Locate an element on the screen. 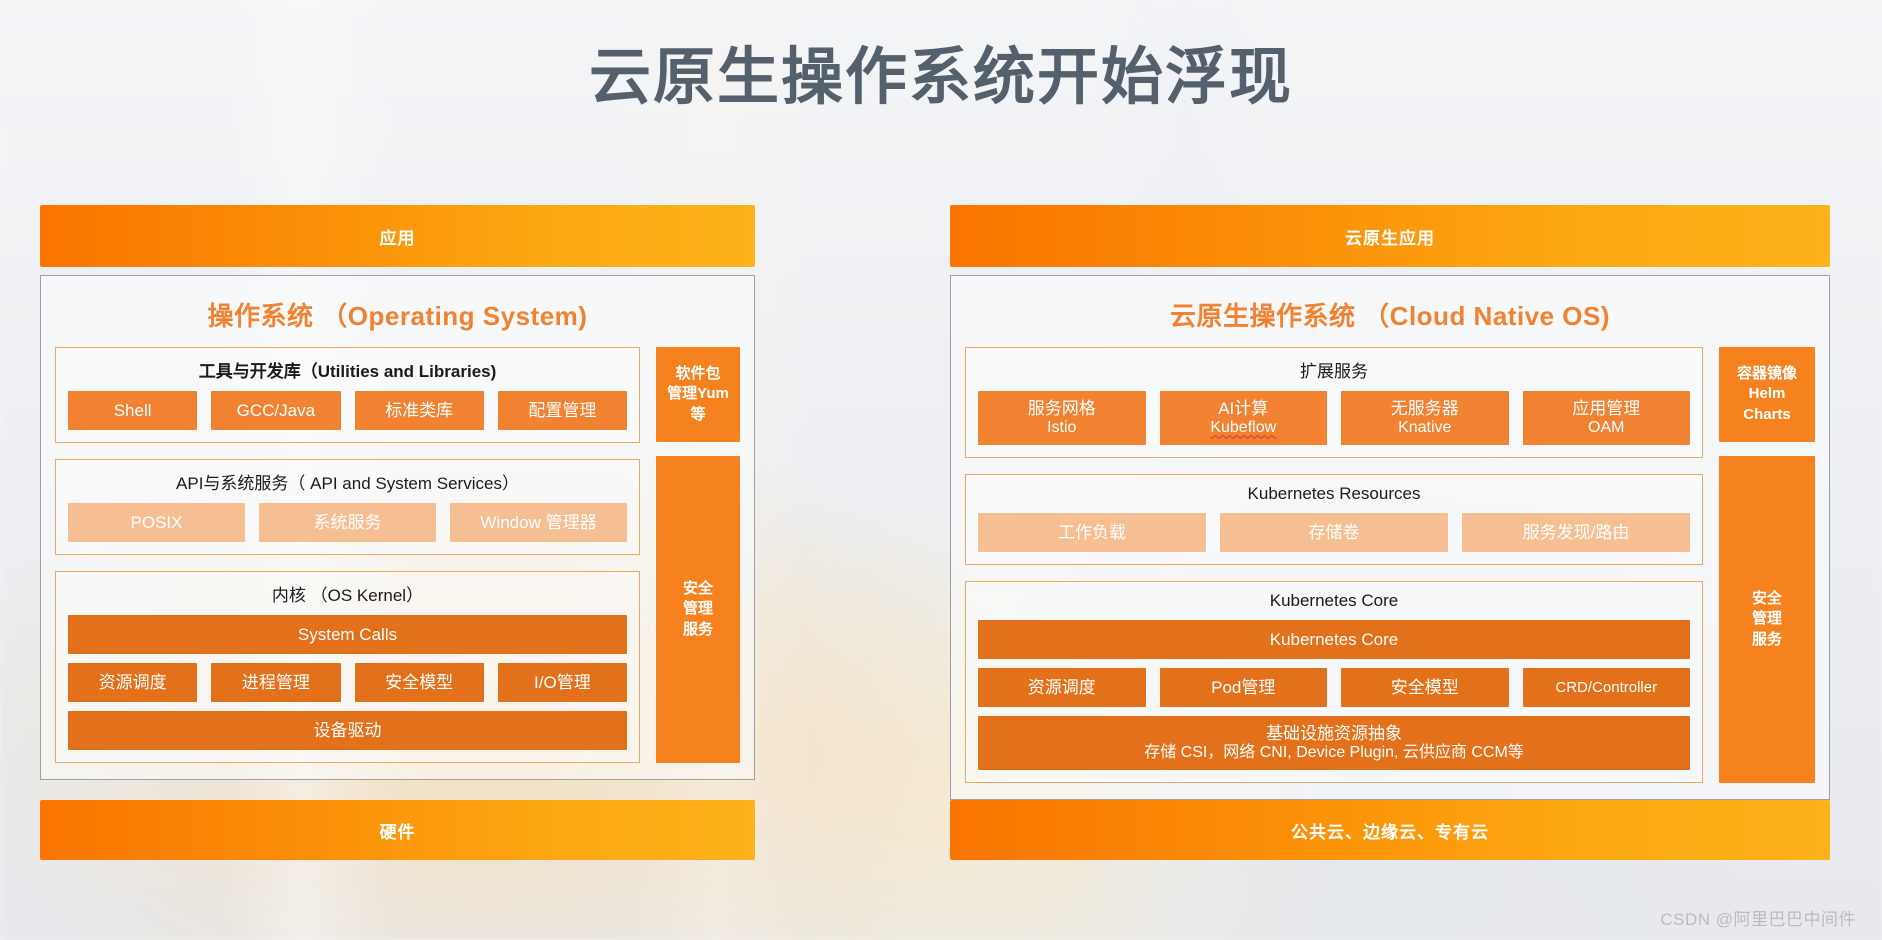 This screenshot has width=1882, height=940. left-top-bar: 应用 is located at coordinates (397, 236).